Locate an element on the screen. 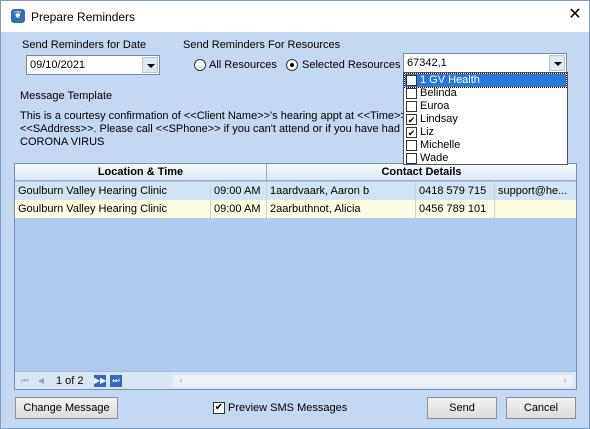 This screenshot has width=590, height=429. option-label: Belinda is located at coordinates (438, 93).